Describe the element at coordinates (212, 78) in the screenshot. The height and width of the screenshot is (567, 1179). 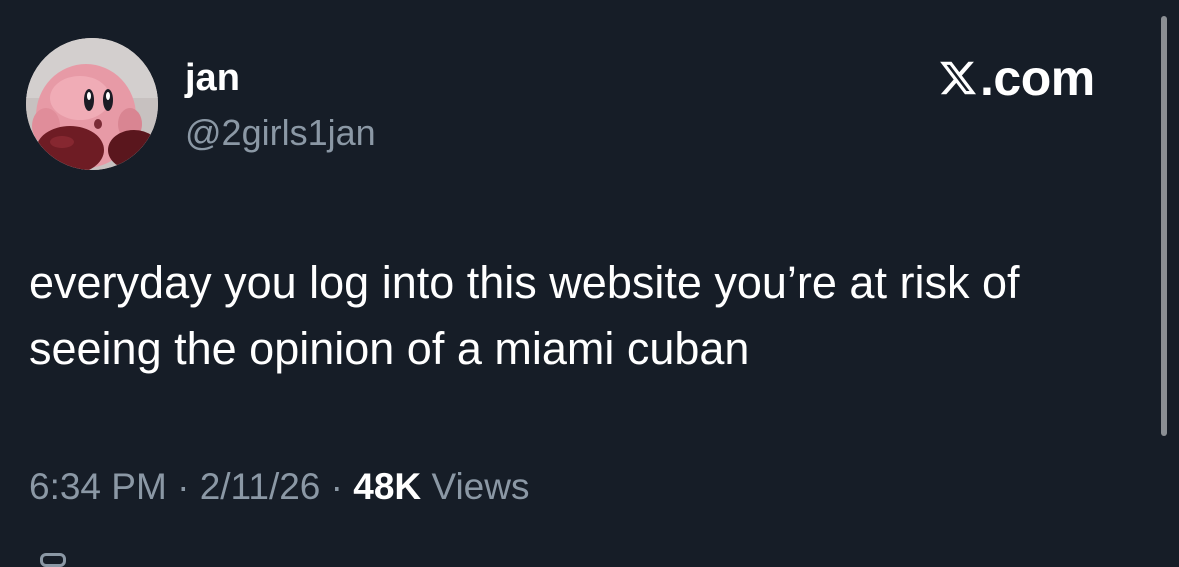
I see `author-display-name: jan` at that location.